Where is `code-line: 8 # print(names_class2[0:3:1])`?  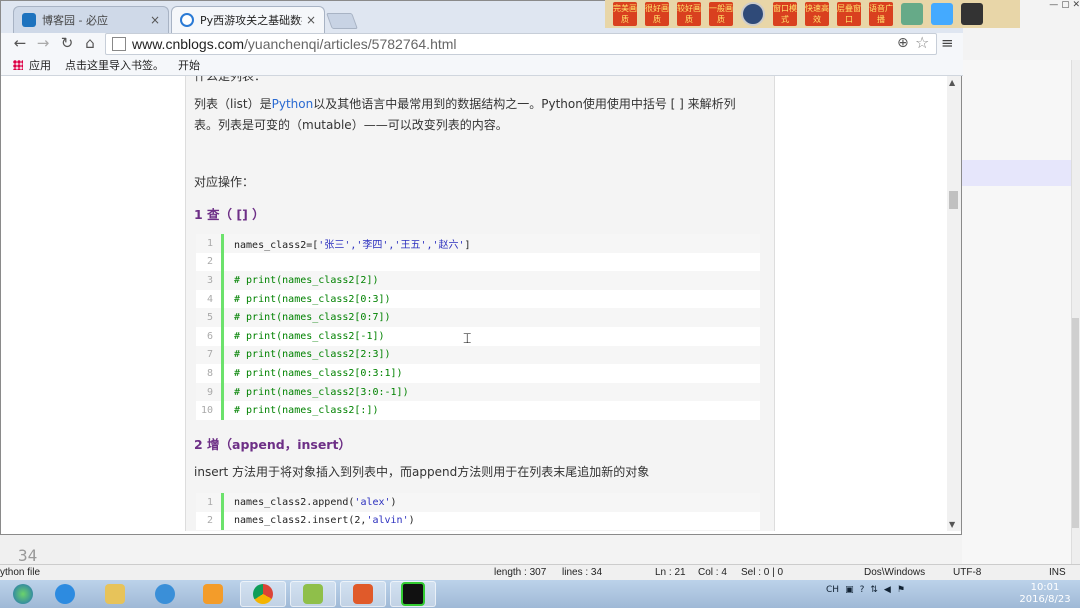 code-line: 8 # print(names_class2[0:3:1]) is located at coordinates (478, 373).